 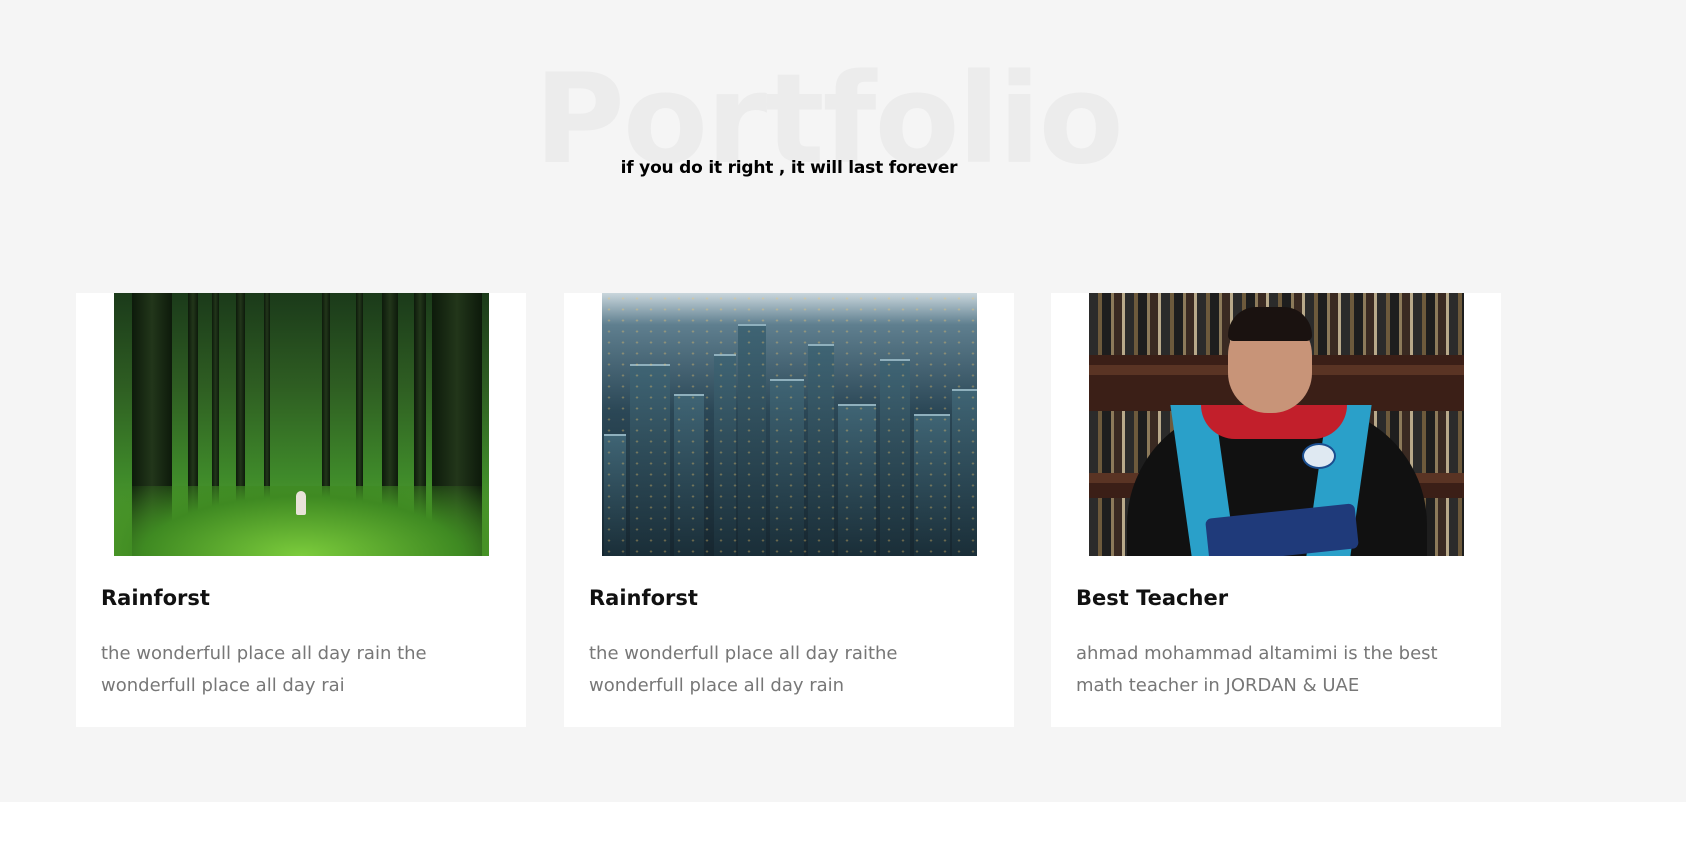 I want to click on teacher-image, so click(x=1276, y=424).